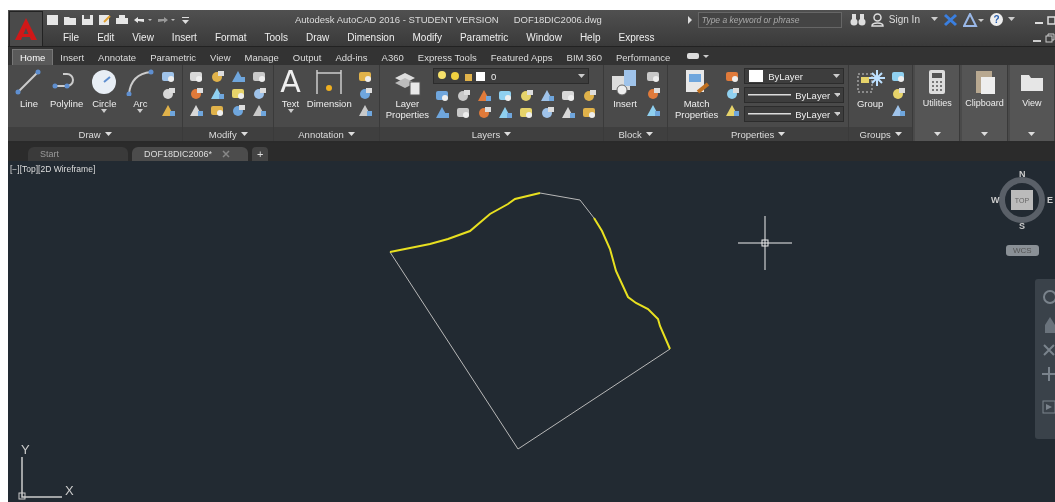  I want to click on menu-item: View, so click(143, 37).